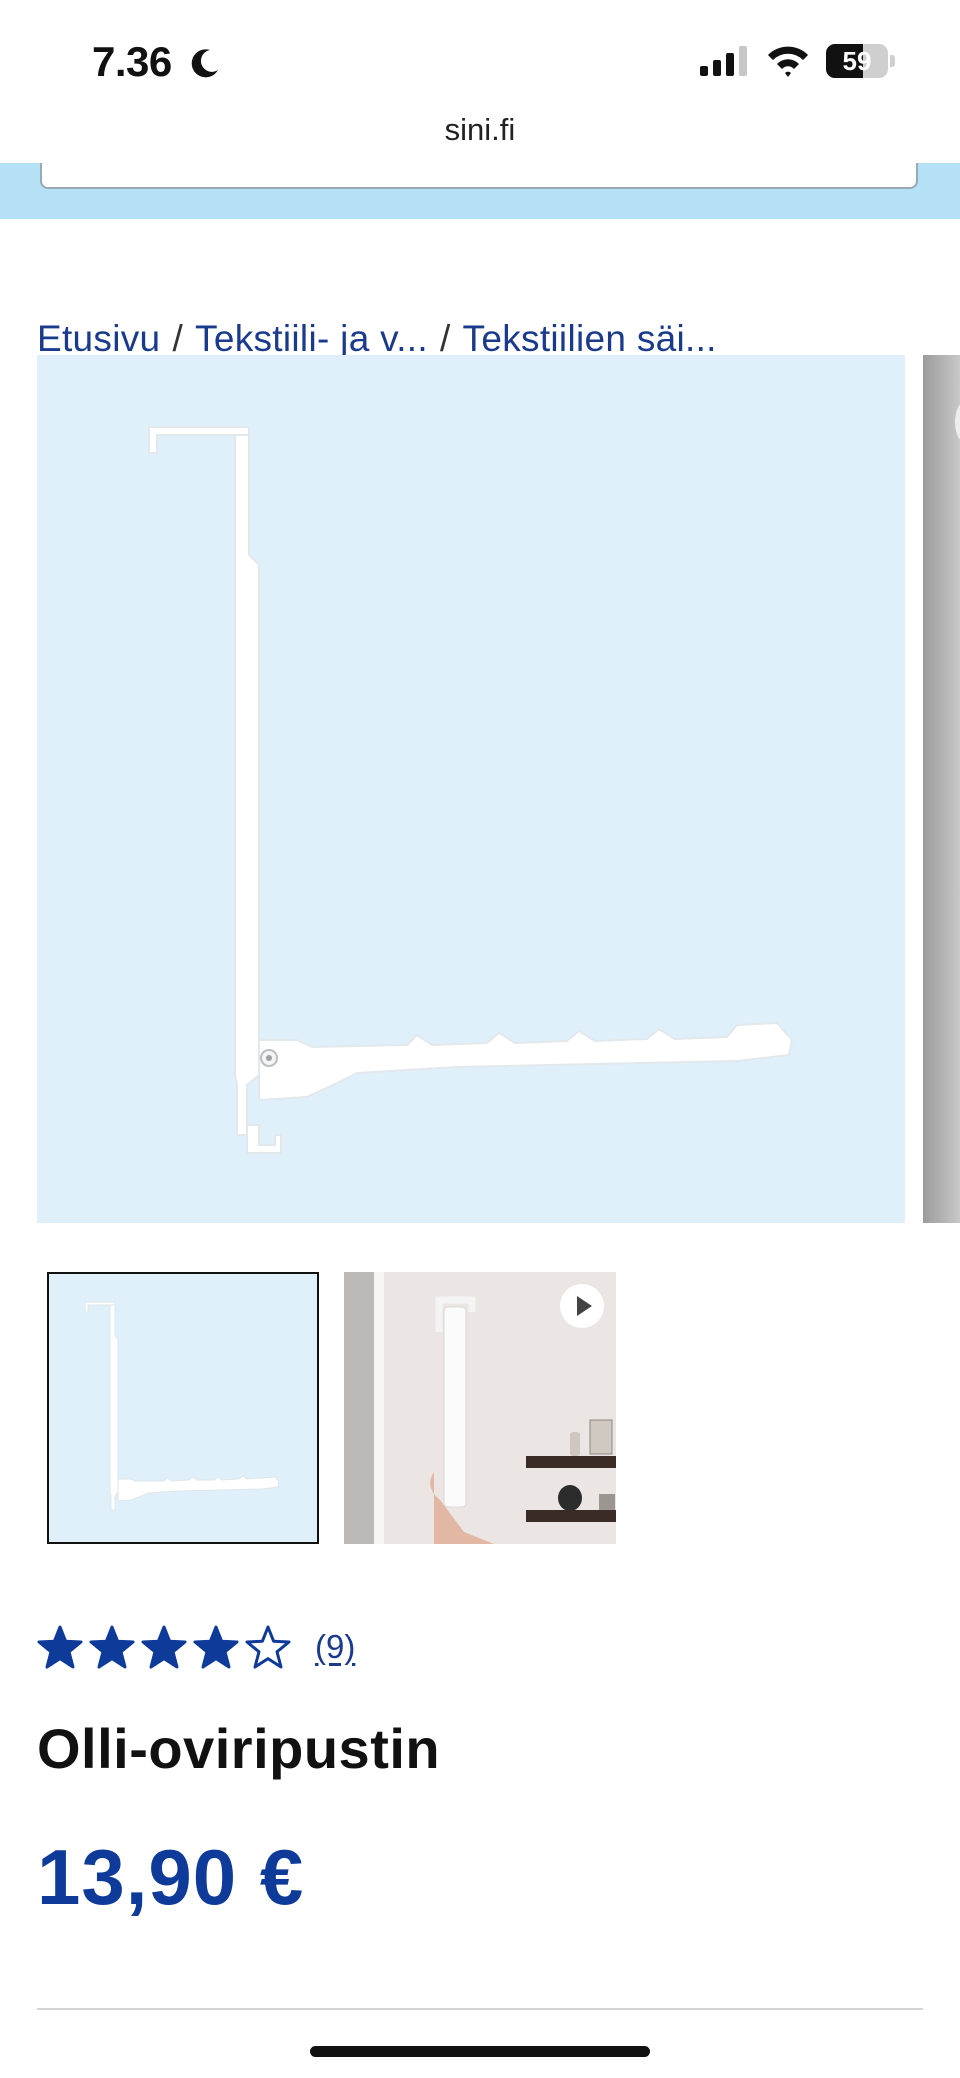  Describe the element at coordinates (480, 130) in the screenshot. I see `address-bar-url: sini.fi` at that location.